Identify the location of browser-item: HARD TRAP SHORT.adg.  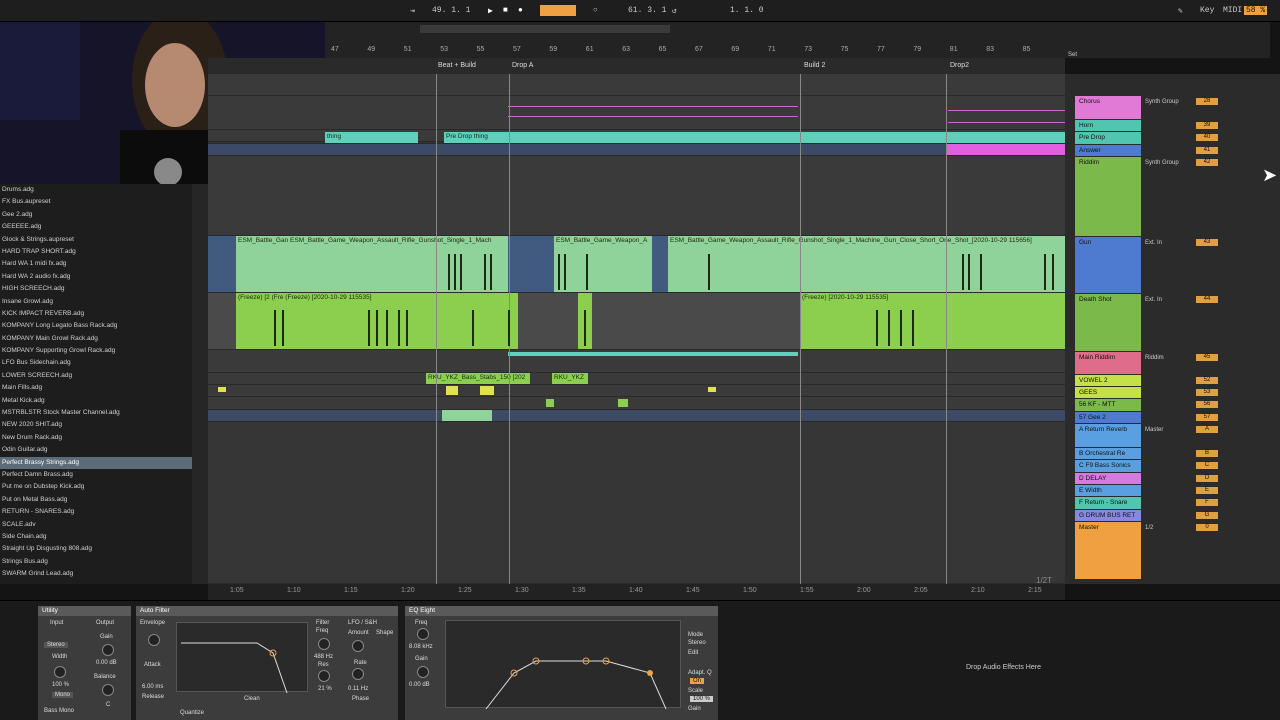
(96, 252).